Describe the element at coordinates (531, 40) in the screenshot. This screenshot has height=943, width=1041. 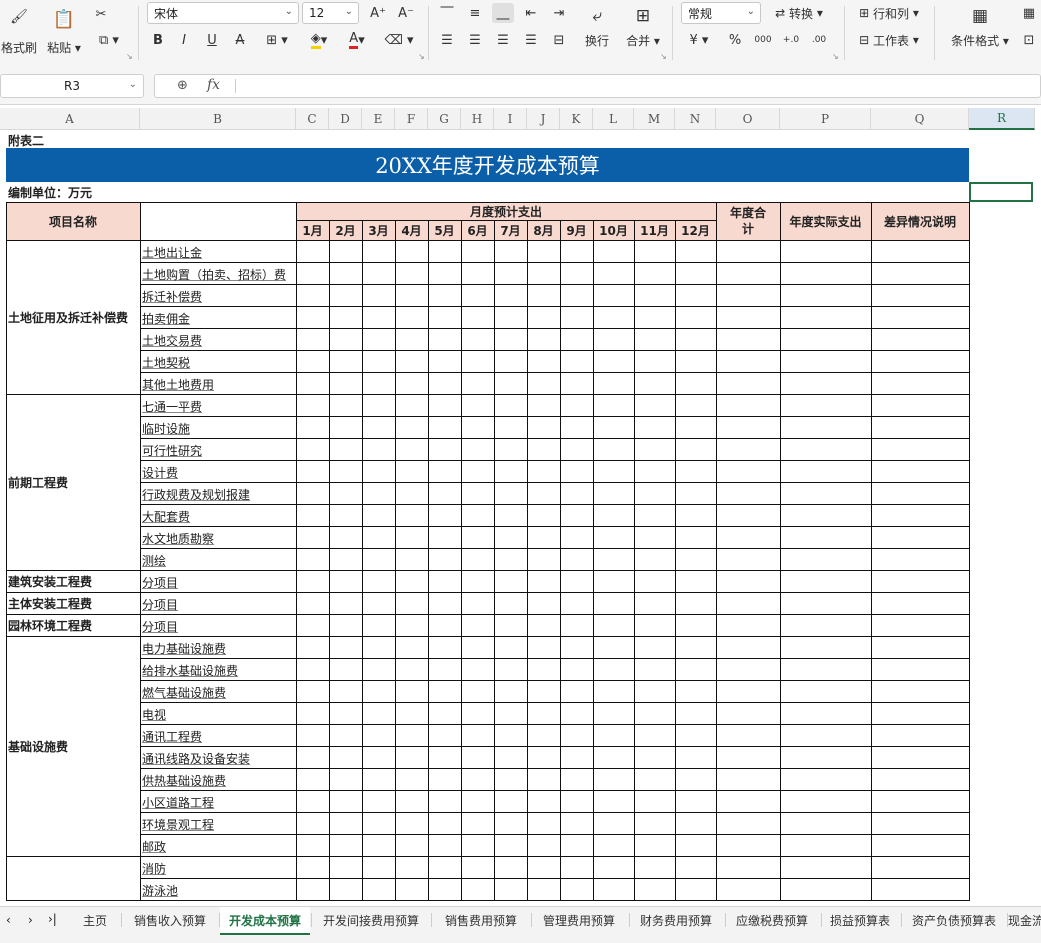
I see `justify-icon: ☰` at that location.